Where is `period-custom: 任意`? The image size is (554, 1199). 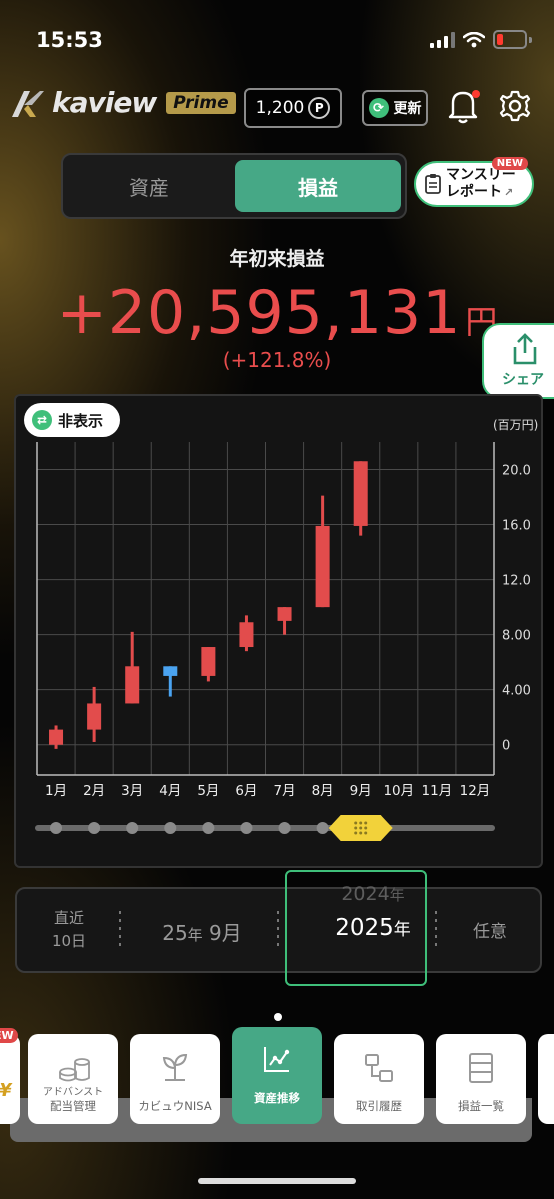 period-custom: 任意 is located at coordinates (490, 929).